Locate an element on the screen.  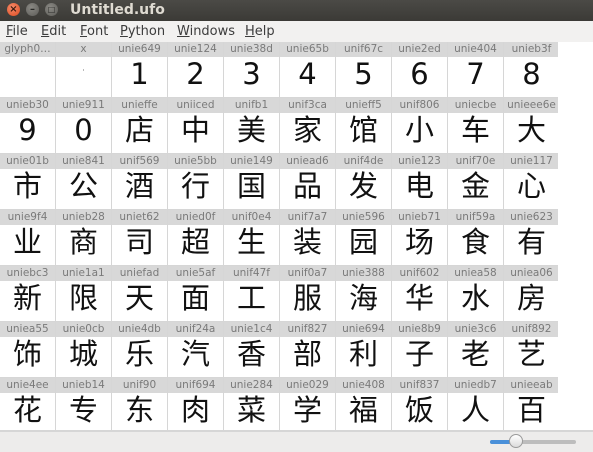
glyph-cell: unie38d 3 is located at coordinates (252, 70).